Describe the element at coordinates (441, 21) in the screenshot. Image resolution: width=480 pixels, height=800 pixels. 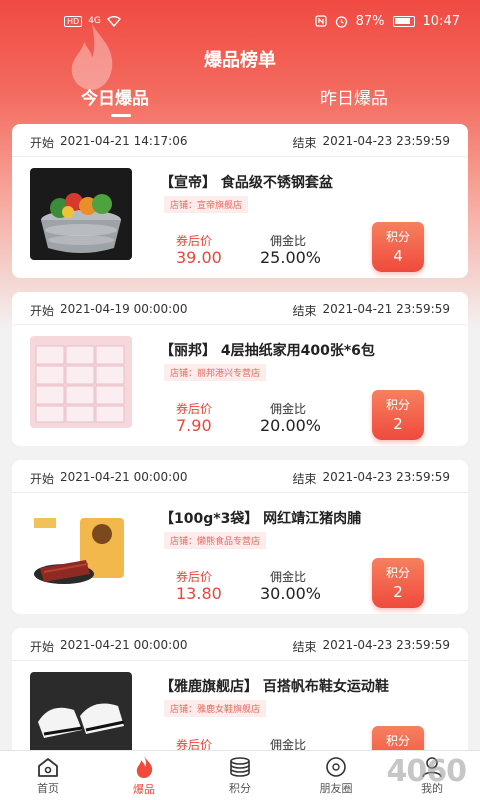
I see `clock: 10:47` at that location.